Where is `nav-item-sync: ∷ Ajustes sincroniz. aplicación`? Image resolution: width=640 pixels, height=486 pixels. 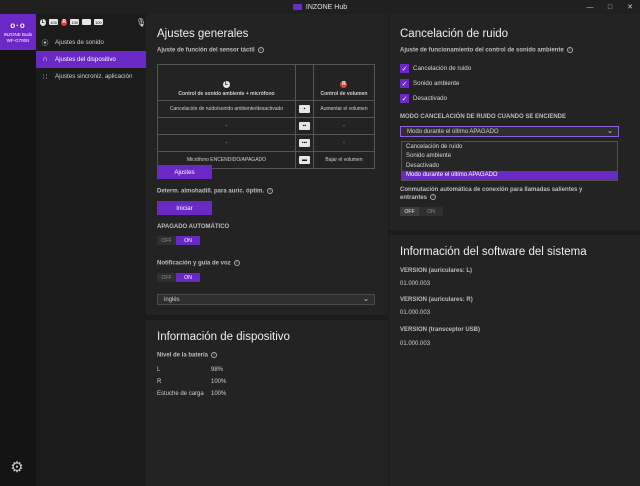
nav-item-sync: ∷ Ajustes sincroniz. aplicación is located at coordinates (91, 76).